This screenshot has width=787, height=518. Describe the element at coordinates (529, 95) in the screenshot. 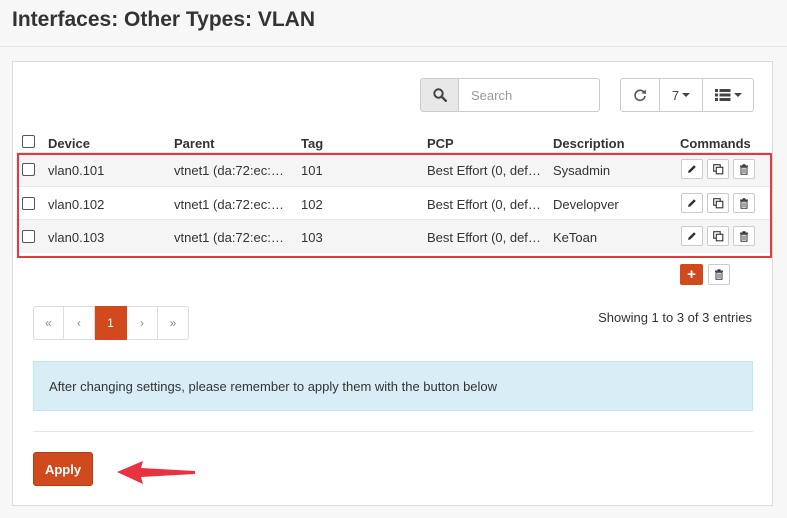

I see `search-input` at that location.